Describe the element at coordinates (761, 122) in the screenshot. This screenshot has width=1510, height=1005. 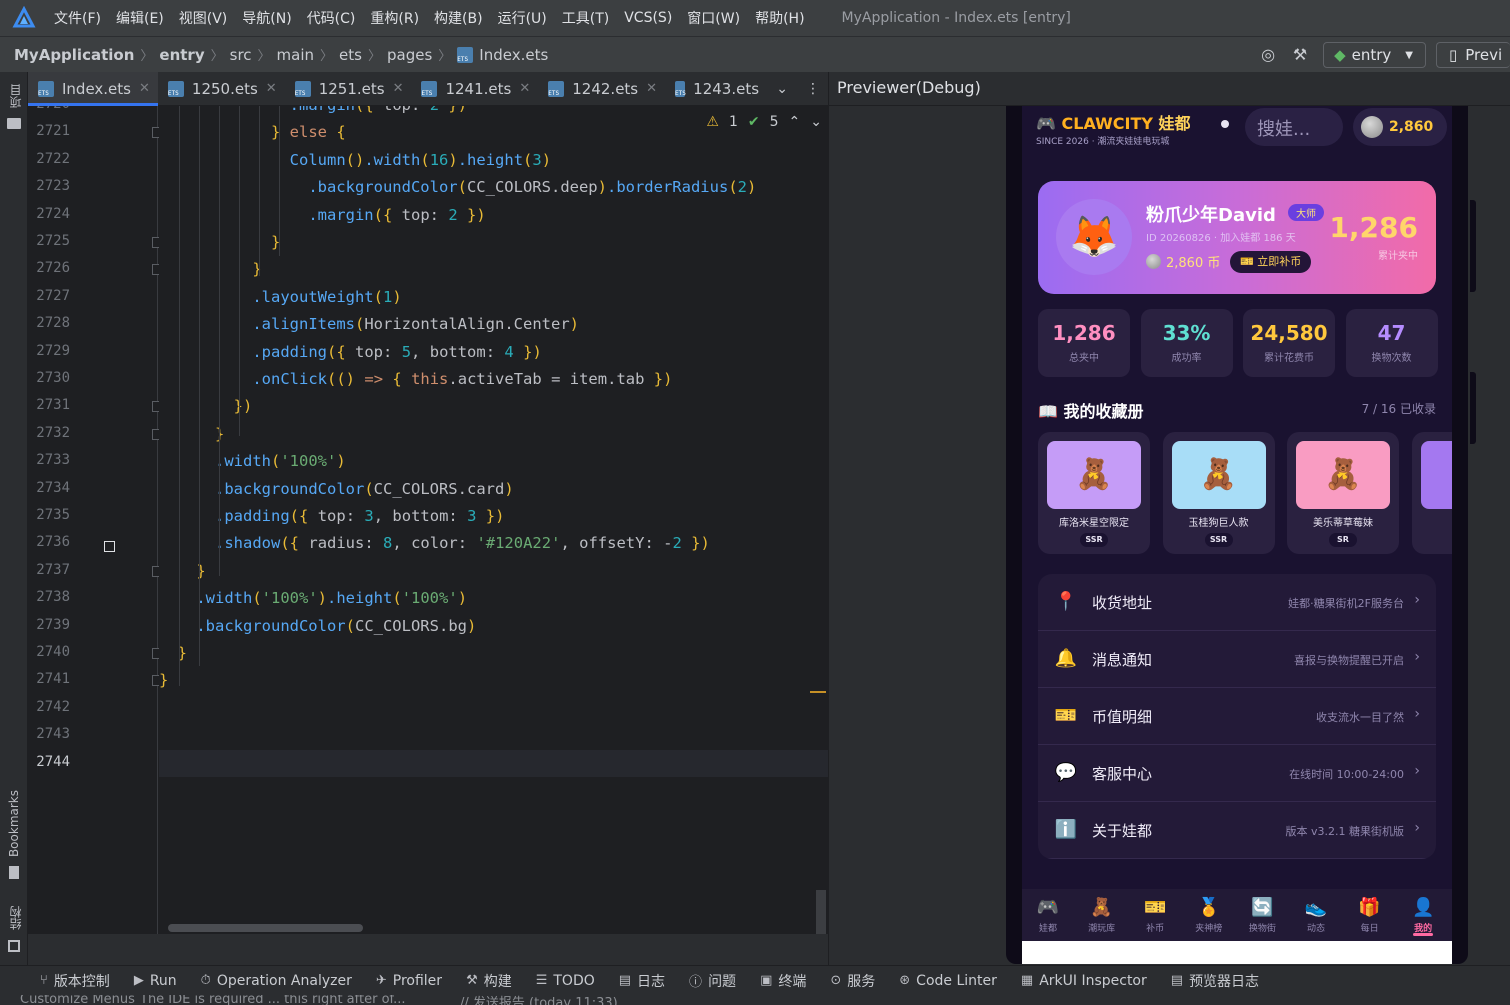
I see `inspection-widget: ⚠ 1 ✔ 5 ⌃ ⌄` at that location.